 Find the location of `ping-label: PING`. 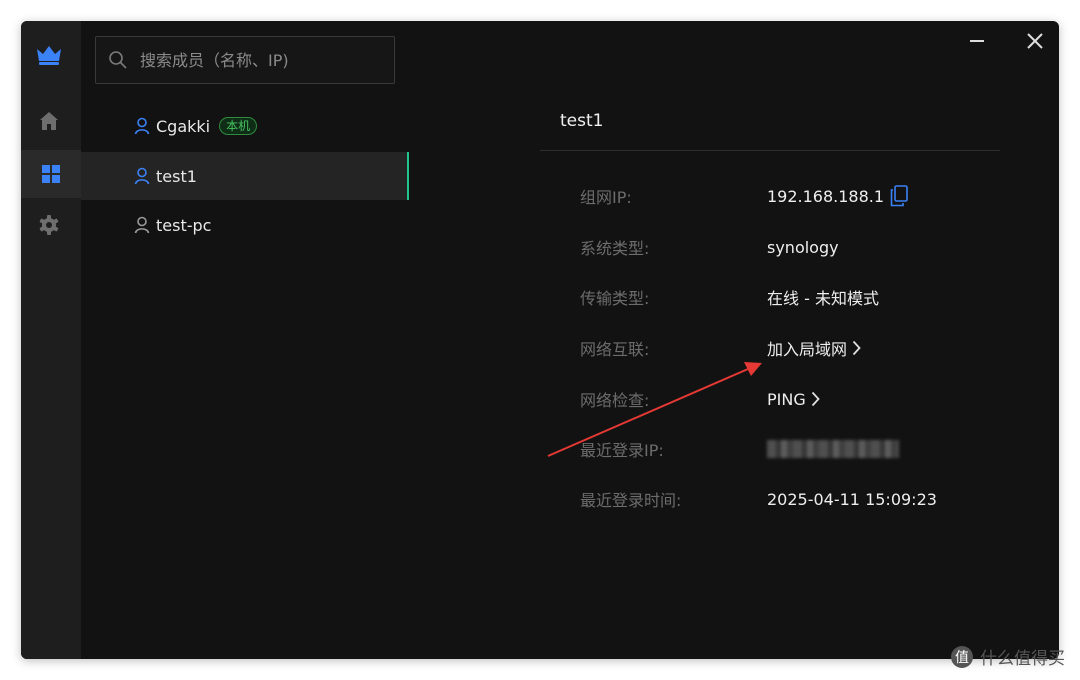

ping-label: PING is located at coordinates (786, 399).